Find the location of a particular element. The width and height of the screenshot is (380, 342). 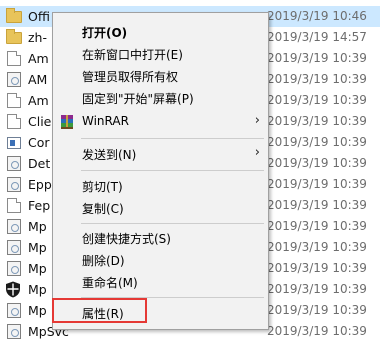

menu-item-copy: 复制(C) is located at coordinates (160, 208).